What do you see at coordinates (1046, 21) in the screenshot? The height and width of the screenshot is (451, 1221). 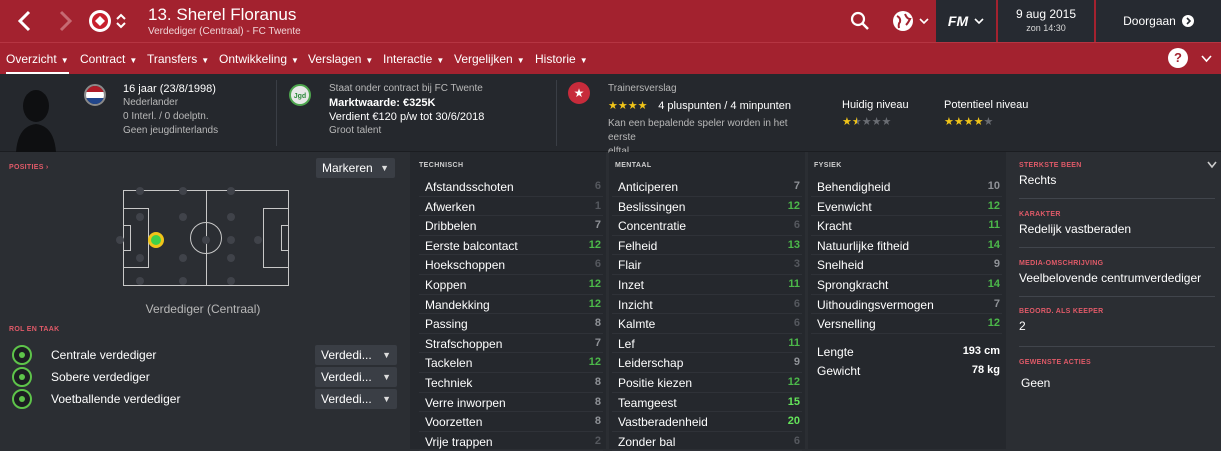 I see `game-date: 9 aug 2015 zon 14:30` at bounding box center [1046, 21].